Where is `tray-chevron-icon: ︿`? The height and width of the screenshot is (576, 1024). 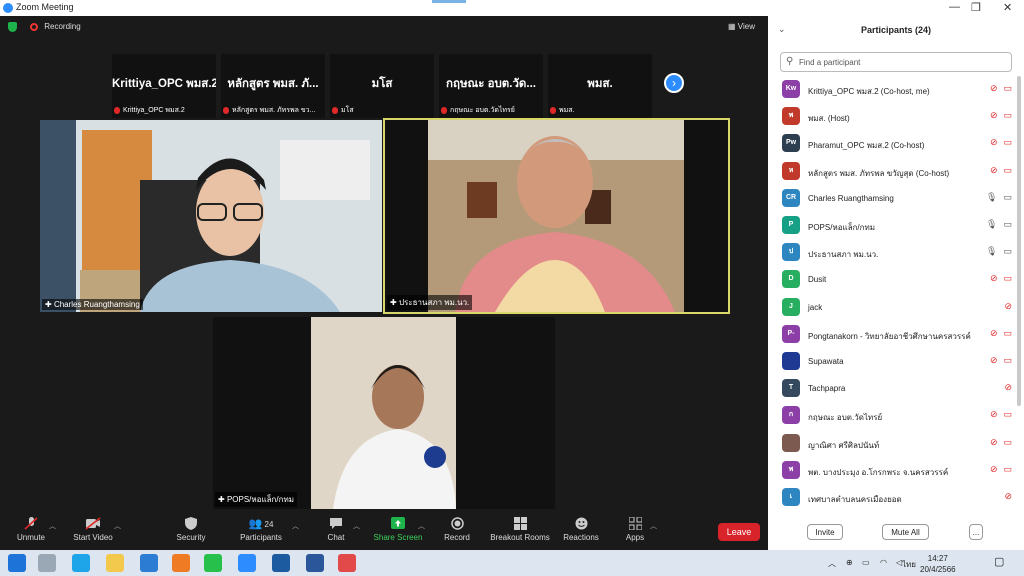
tray-chevron-icon: ︿ is located at coordinates (832, 563).